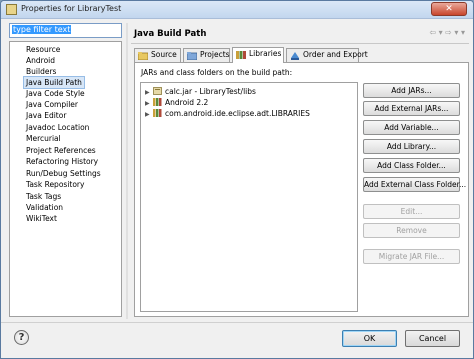 This screenshot has height=359, width=474. I want to click on tree-item-android: Android, so click(40, 60).